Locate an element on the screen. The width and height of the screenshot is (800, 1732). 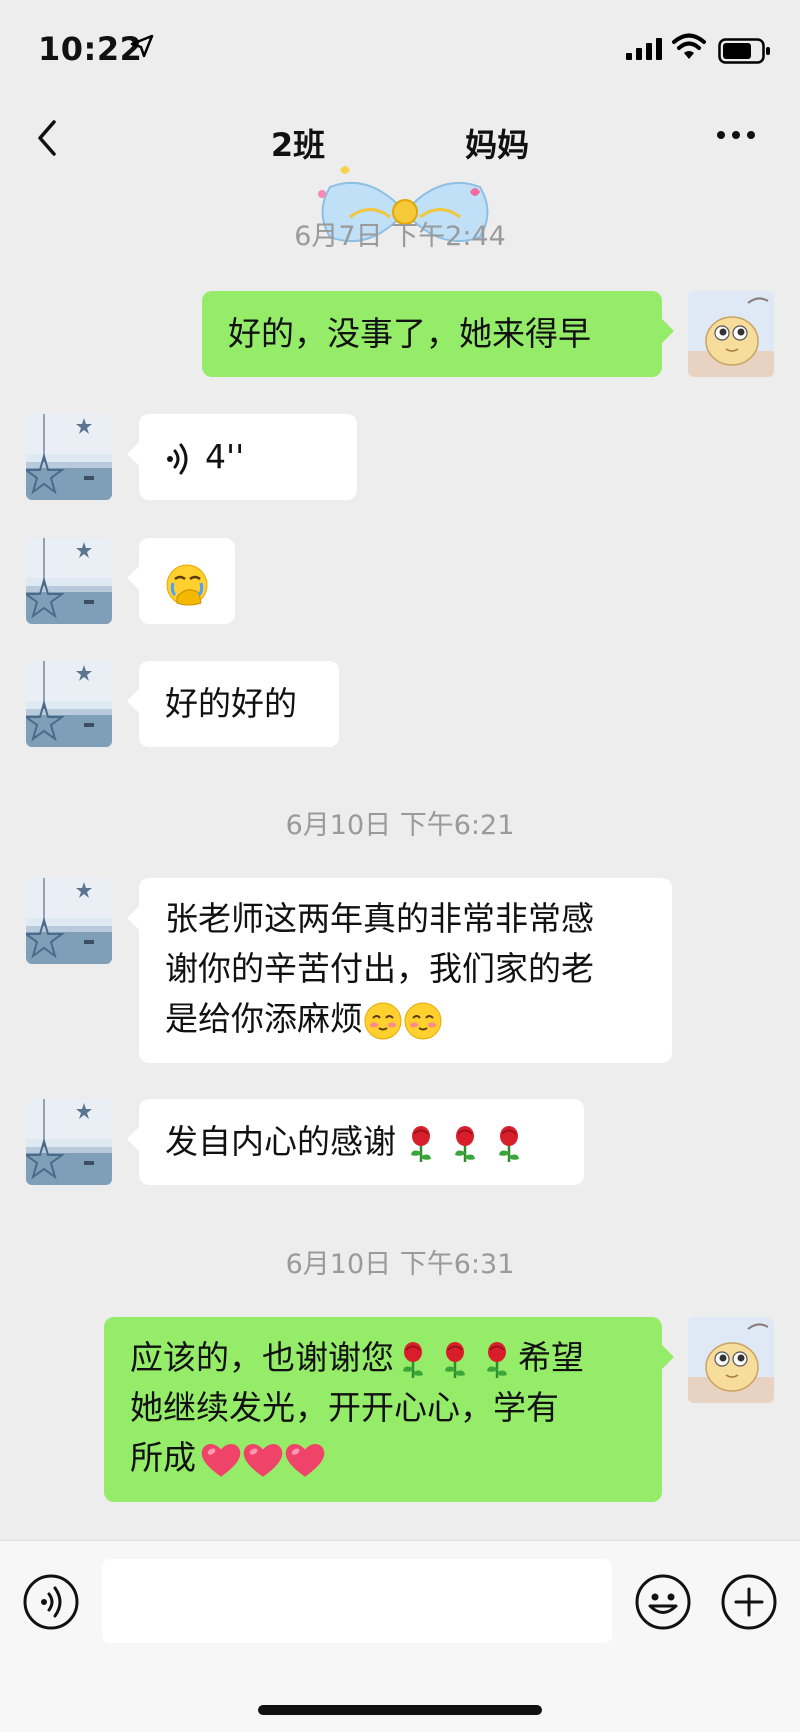
timestamp: 6月10日 下午6:21 is located at coordinates (400, 825).